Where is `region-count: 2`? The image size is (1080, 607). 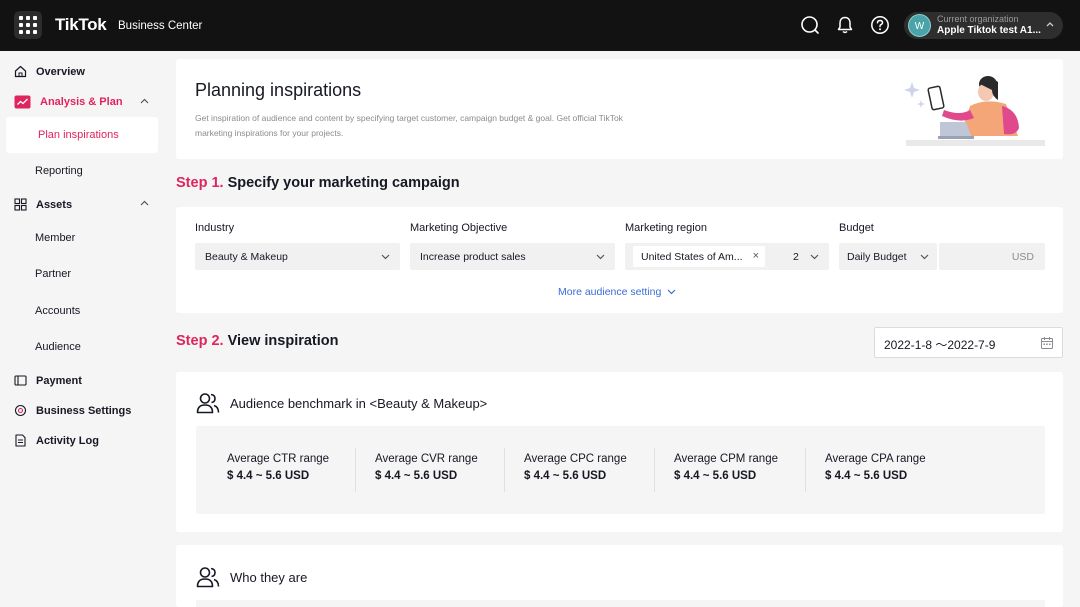
region-count: 2 is located at coordinates (796, 257).